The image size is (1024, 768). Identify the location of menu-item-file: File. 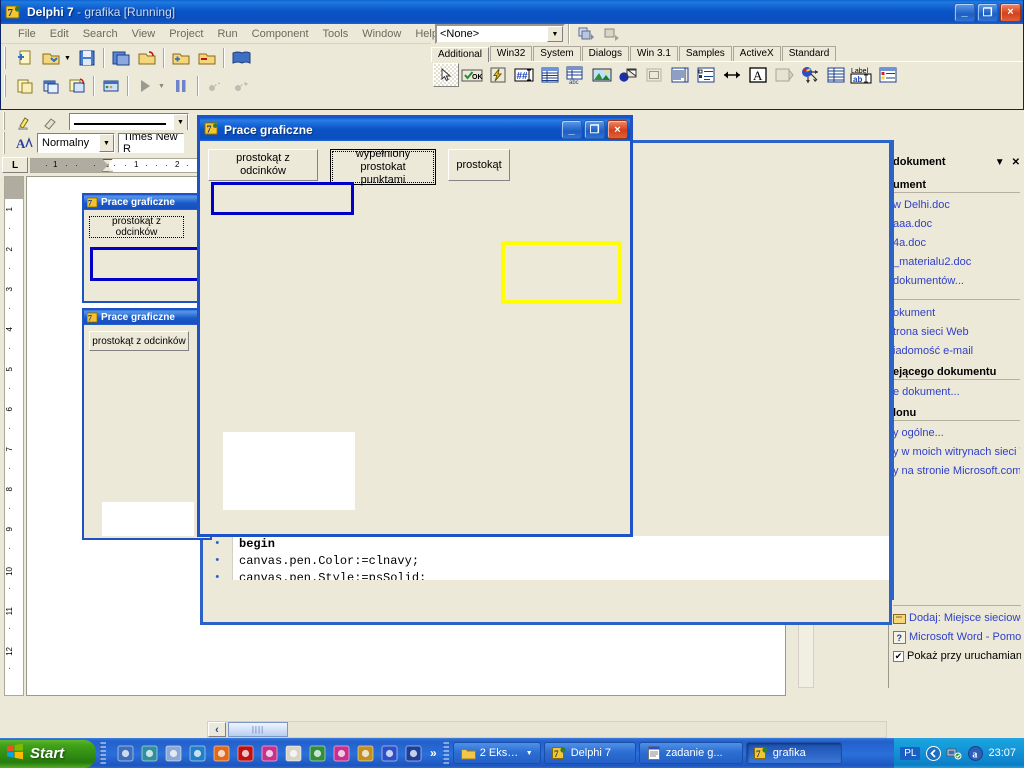
(27, 34).